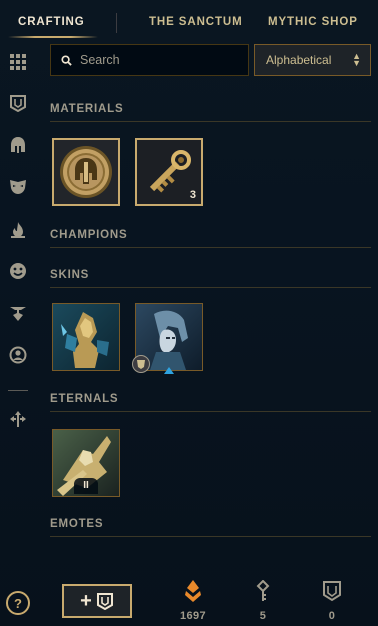 This screenshot has width=378, height=626. Describe the element at coordinates (263, 616) in the screenshot. I see `key-fragment-value: 5` at that location.